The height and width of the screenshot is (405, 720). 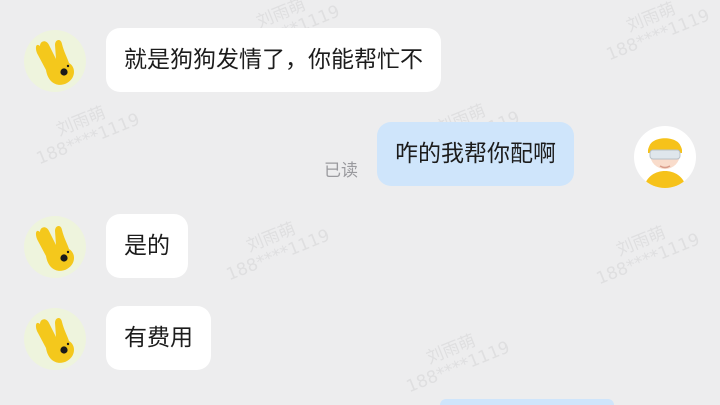 I want to click on incoming-message-bubble: 就是狗狗发情了，你能帮忙不, so click(x=273, y=60).